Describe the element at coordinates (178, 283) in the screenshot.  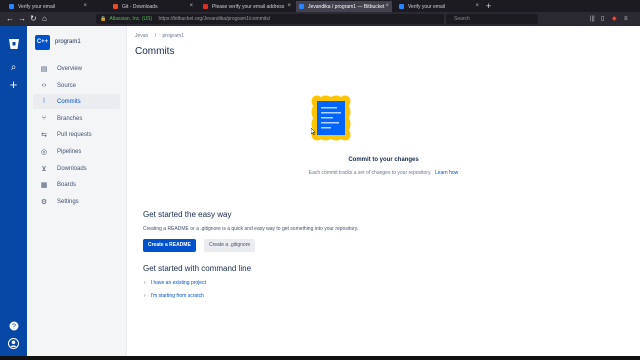
I see `expander-label: I have an existing project` at that location.